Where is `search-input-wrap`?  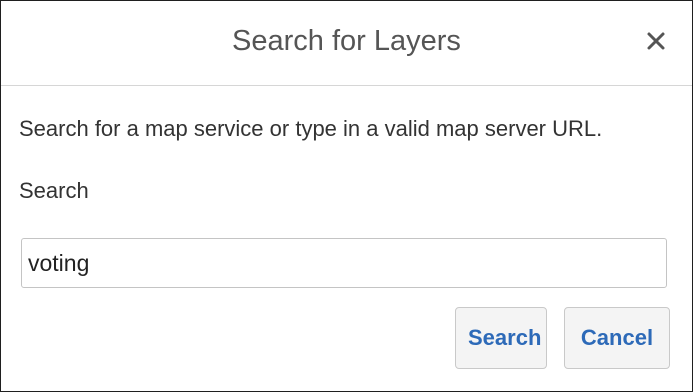 search-input-wrap is located at coordinates (344, 263).